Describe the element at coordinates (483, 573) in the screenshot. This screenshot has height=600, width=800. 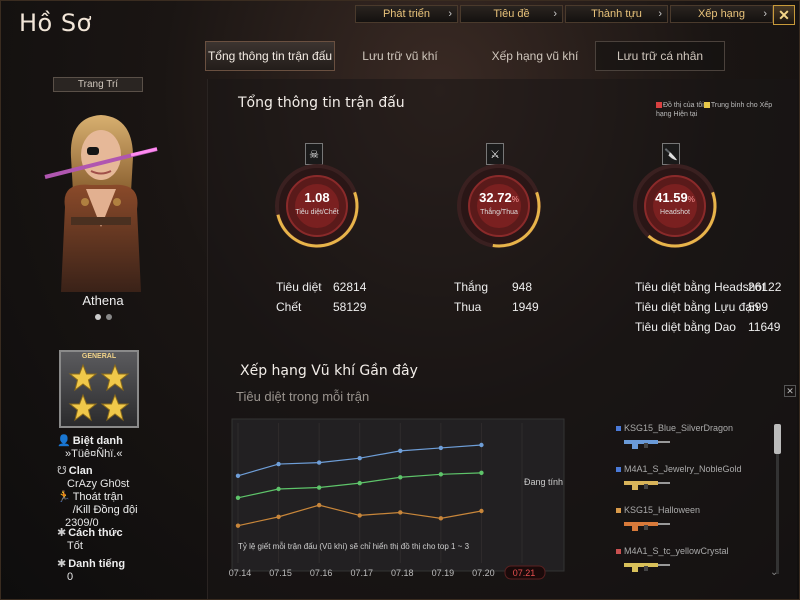
I see `x-tick-label: 07.20` at that location.